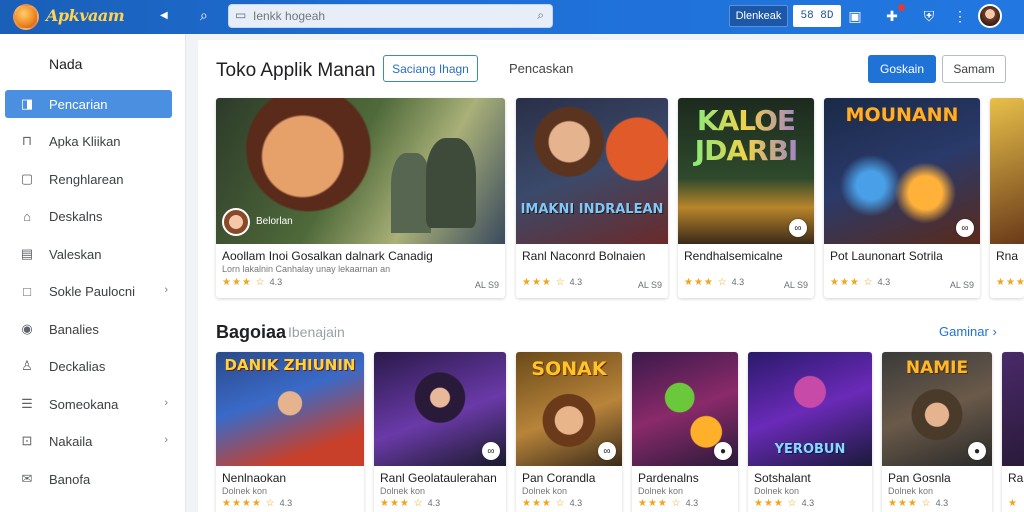  What do you see at coordinates (886, 256) in the screenshot?
I see `card-title: Pot Launonart Sotrila` at bounding box center [886, 256].